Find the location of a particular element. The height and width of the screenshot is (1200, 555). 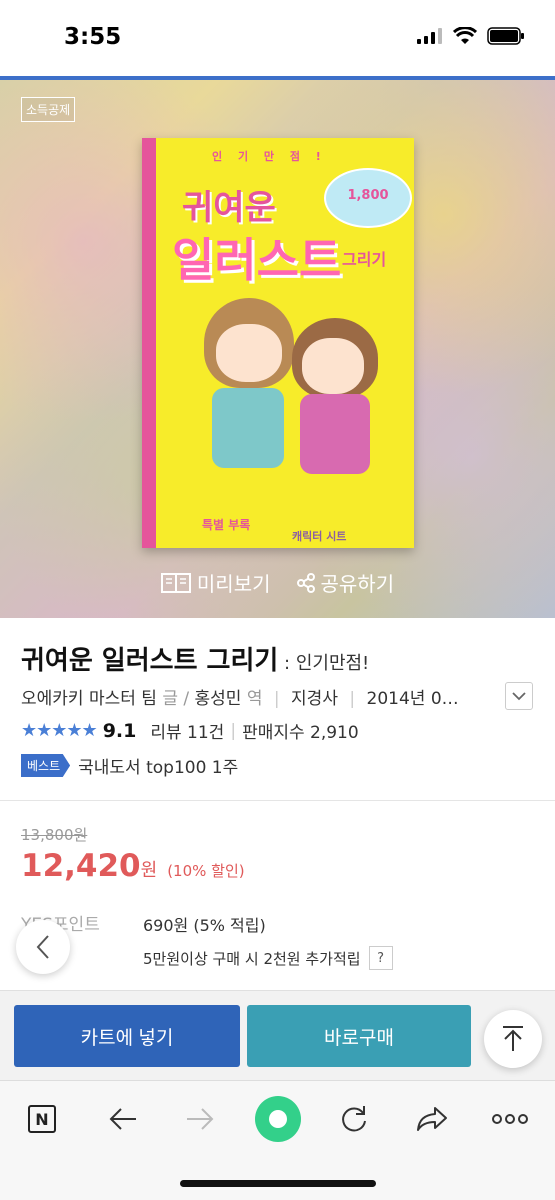

refresh-button is located at coordinates (354, 1119).